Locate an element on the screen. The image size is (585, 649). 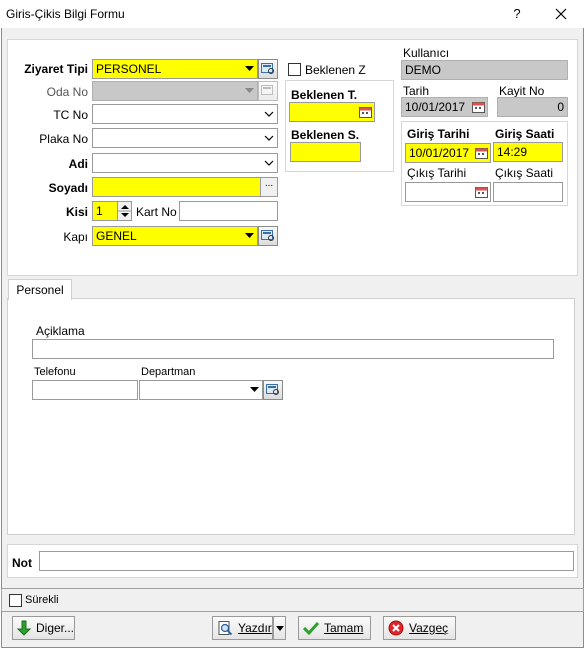
aciklama-label: Açiklama is located at coordinates (60, 331).